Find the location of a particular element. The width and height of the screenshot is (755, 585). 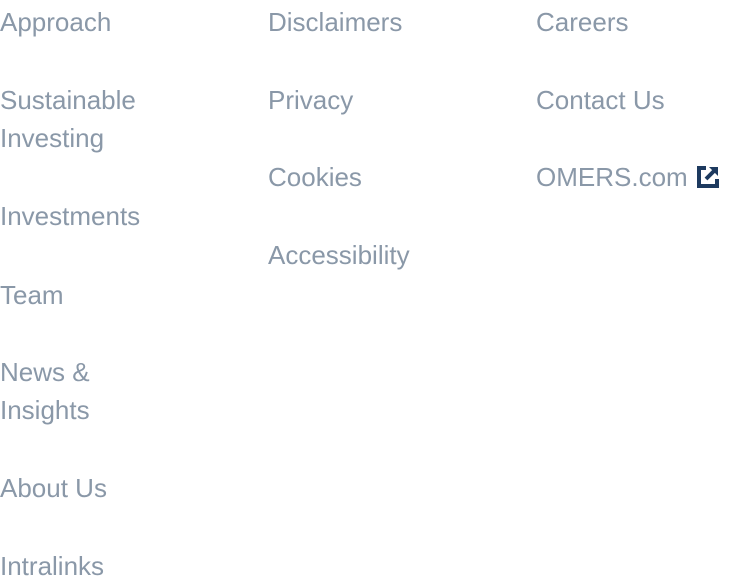

footer-link-sustainable-investing: Sustainable Investing is located at coordinates (90, 119).